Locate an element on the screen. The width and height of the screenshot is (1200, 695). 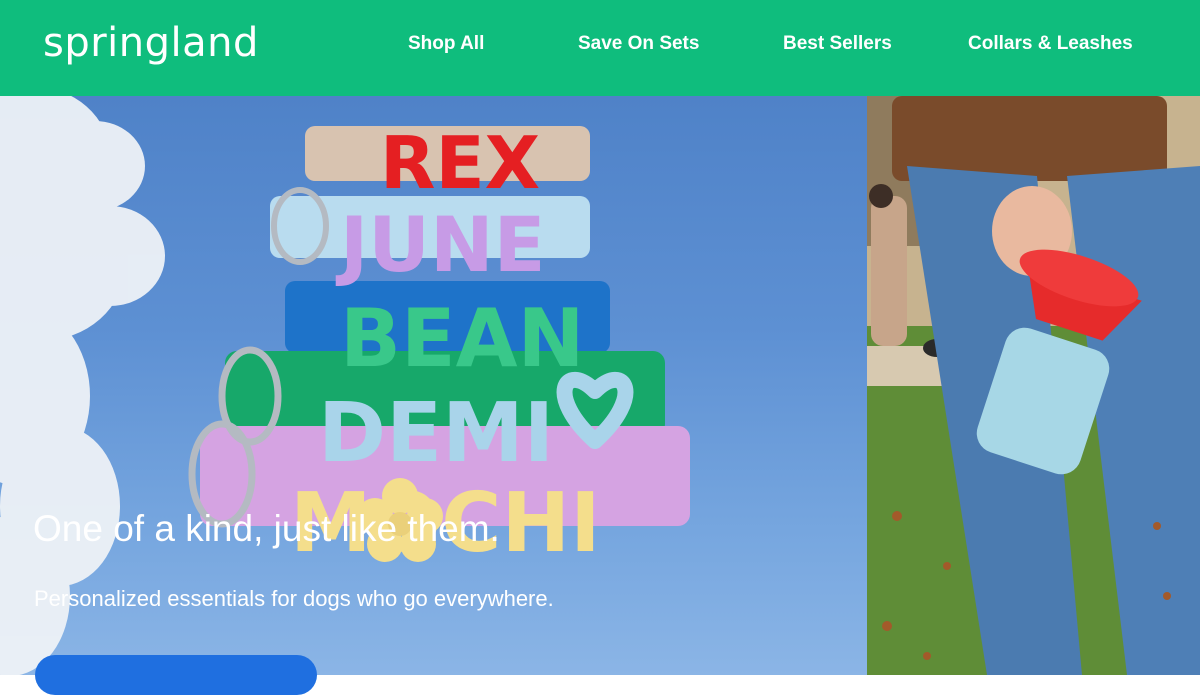
nav-best-sellers: Best Sellers is located at coordinates (837, 44).